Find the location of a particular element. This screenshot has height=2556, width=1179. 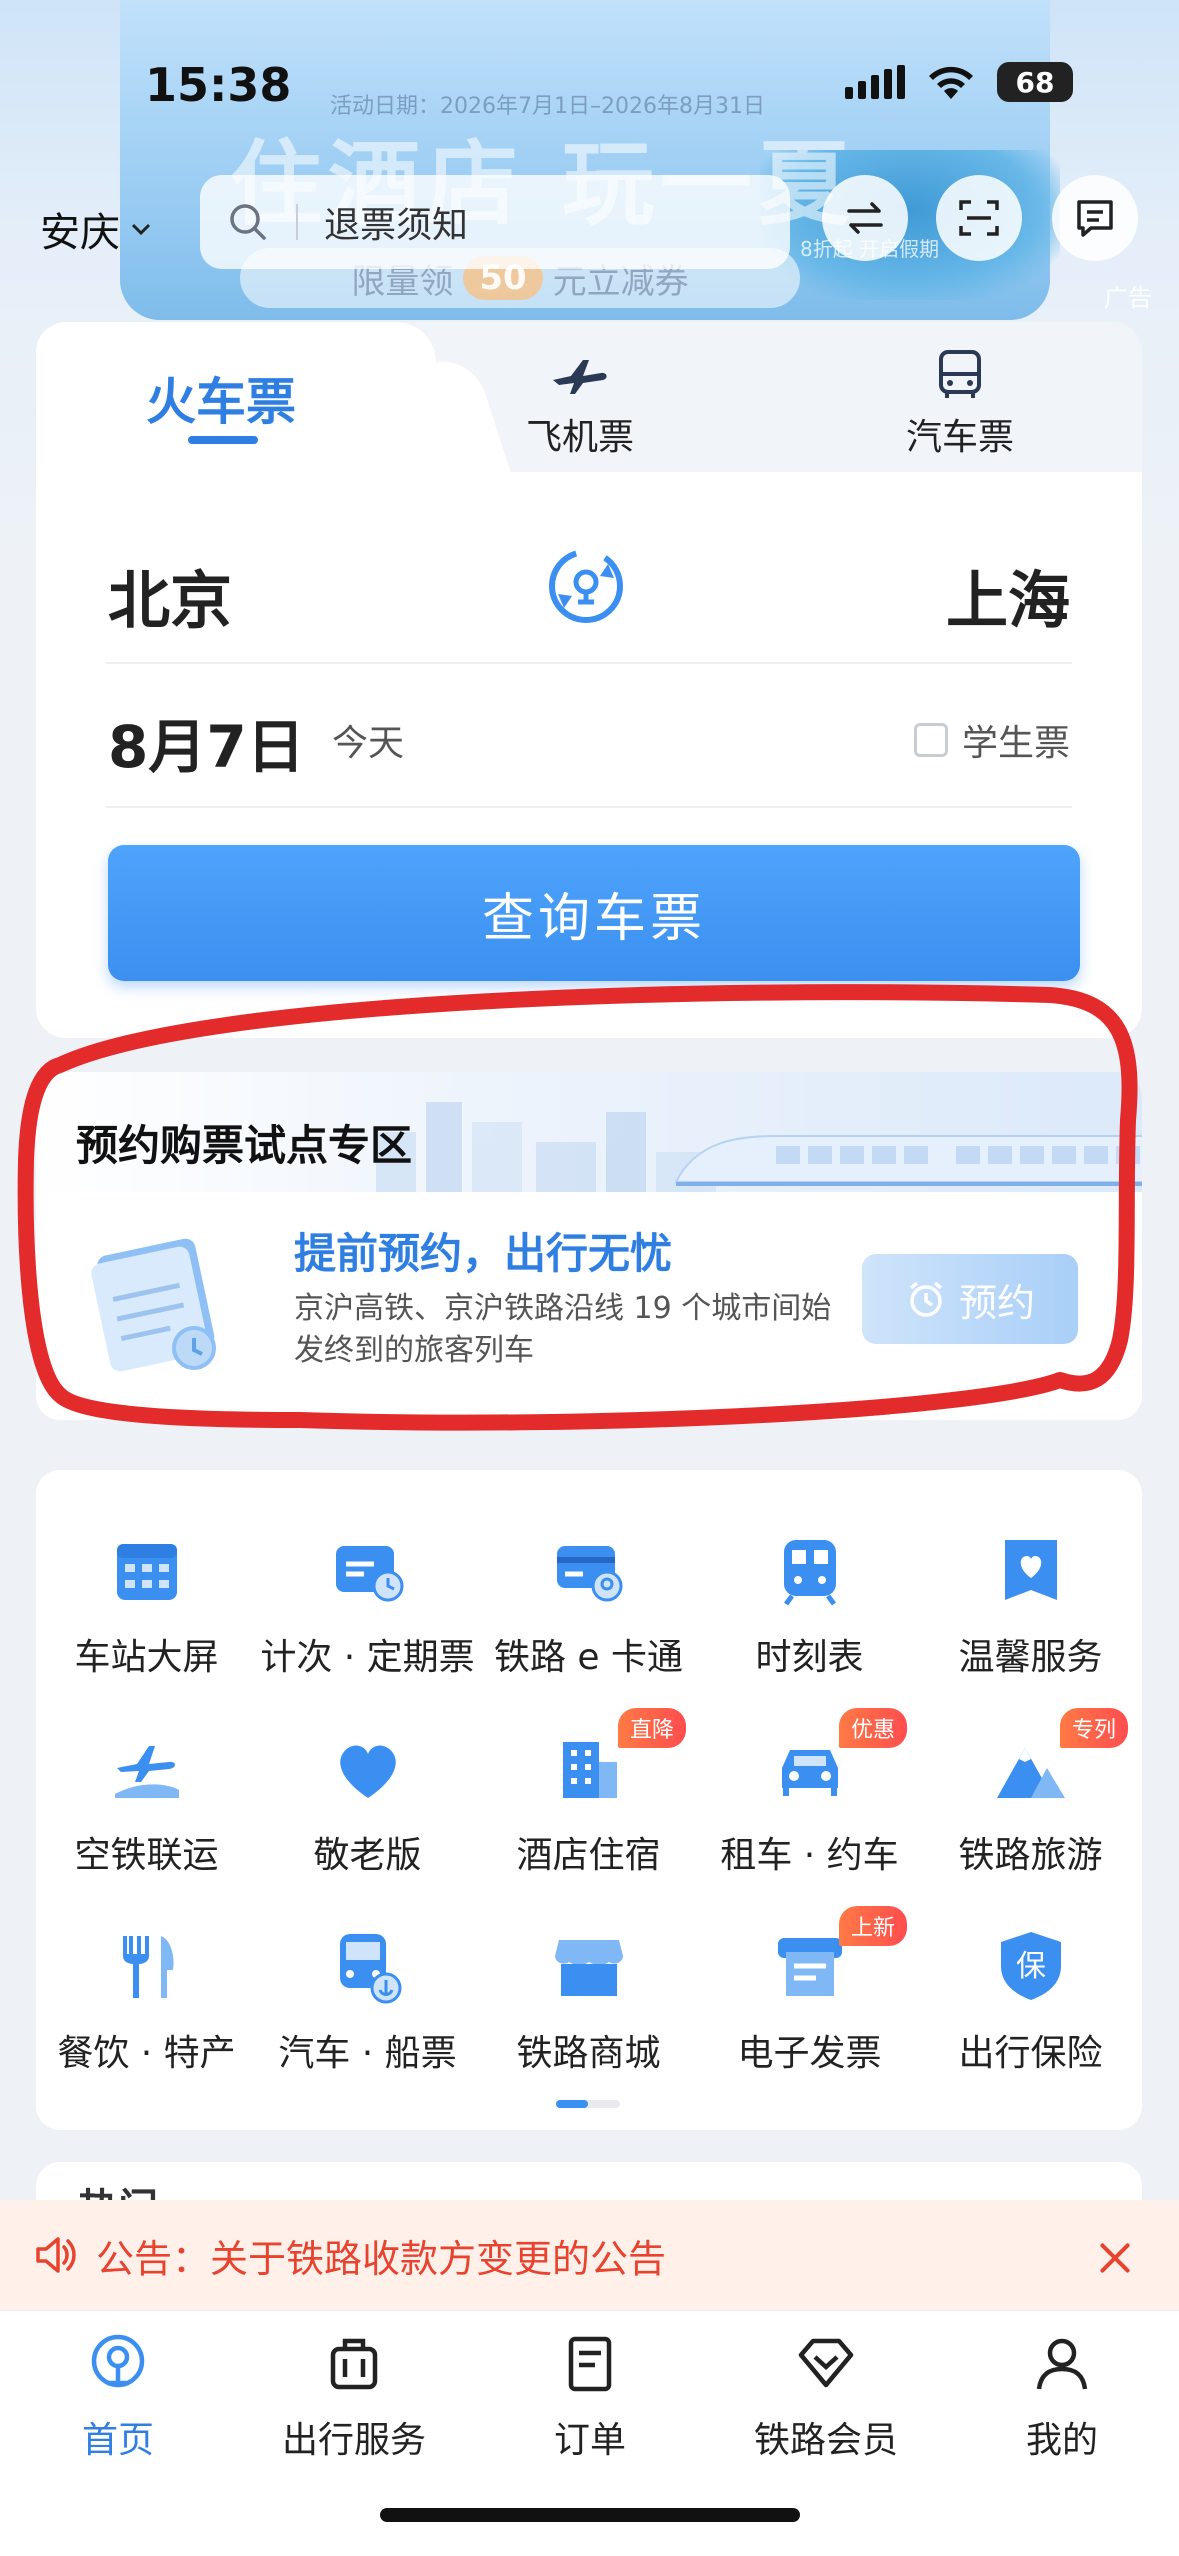

status-indicators: 68 is located at coordinates (959, 82).